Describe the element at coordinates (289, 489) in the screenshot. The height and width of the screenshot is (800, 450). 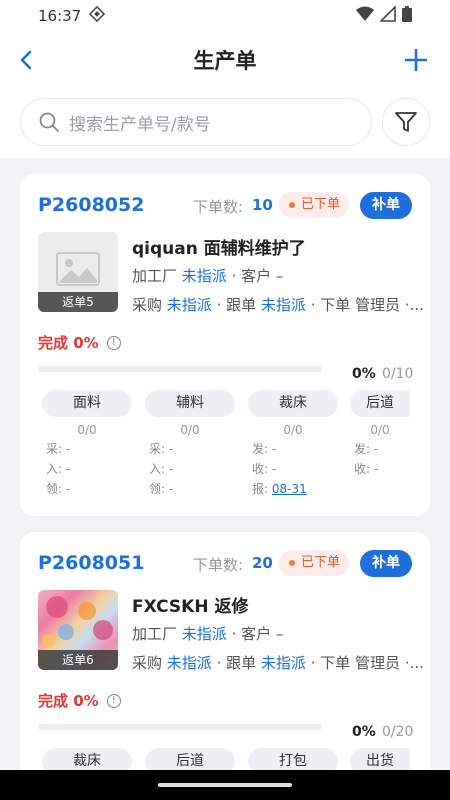
I see `report-date-link: 08-31` at that location.